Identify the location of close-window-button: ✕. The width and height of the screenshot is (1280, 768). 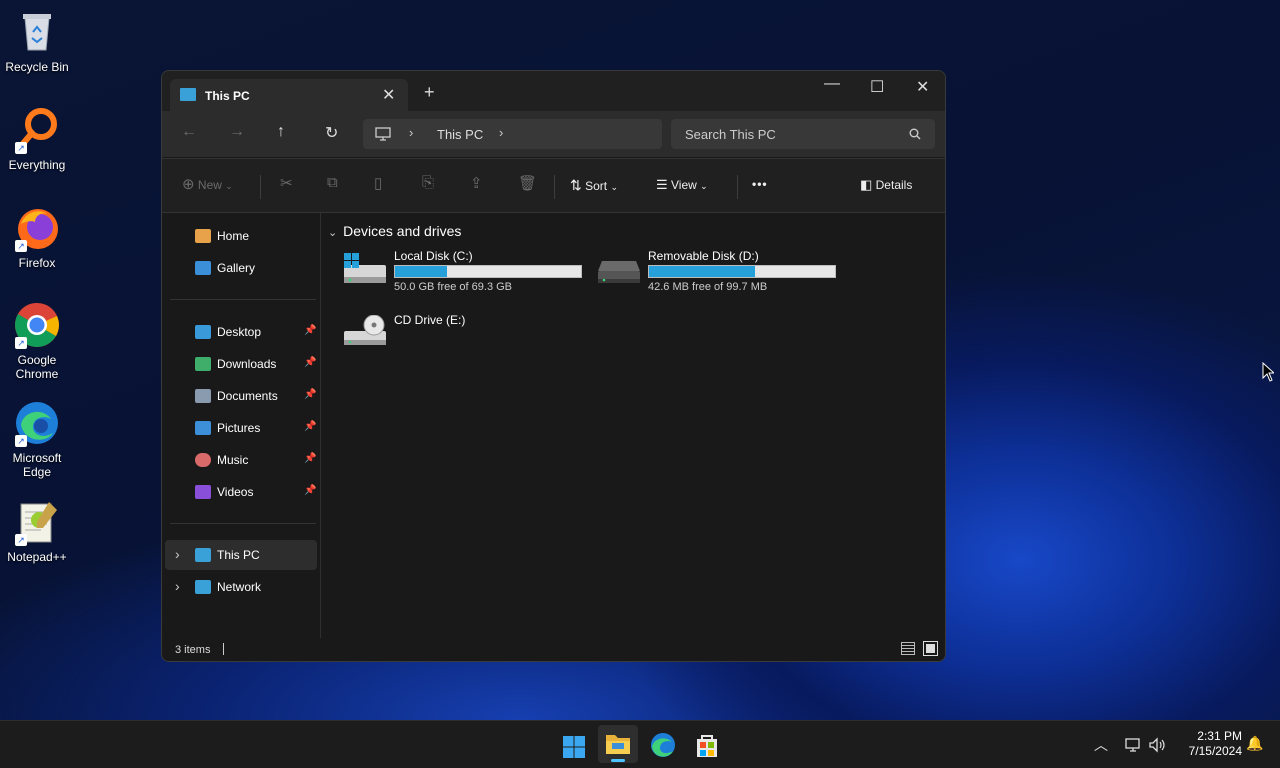
(922, 87).